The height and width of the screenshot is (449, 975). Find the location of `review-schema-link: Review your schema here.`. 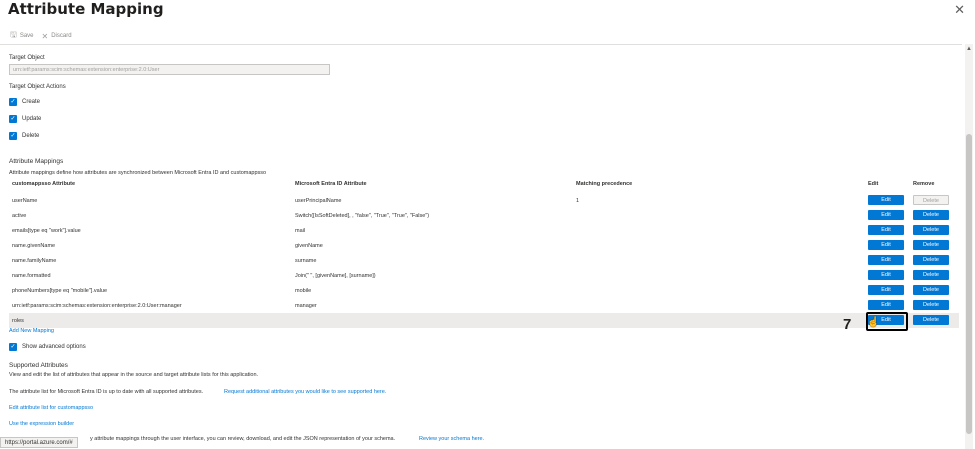

review-schema-link: Review your schema here. is located at coordinates (451, 439).